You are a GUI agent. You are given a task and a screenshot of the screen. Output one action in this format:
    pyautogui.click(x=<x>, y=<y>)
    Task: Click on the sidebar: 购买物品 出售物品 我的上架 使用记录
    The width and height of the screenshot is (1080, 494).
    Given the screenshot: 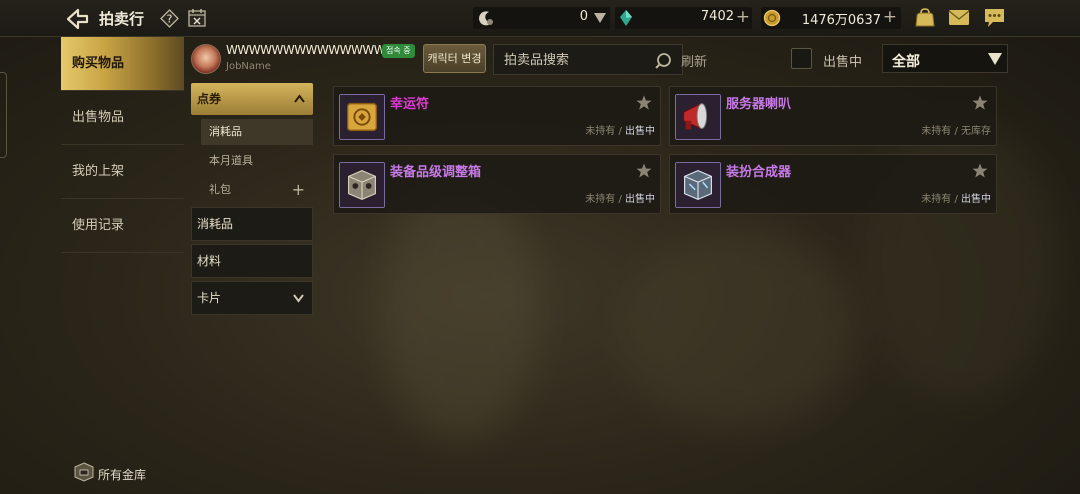 What is the action you would take?
    pyautogui.click(x=122, y=257)
    